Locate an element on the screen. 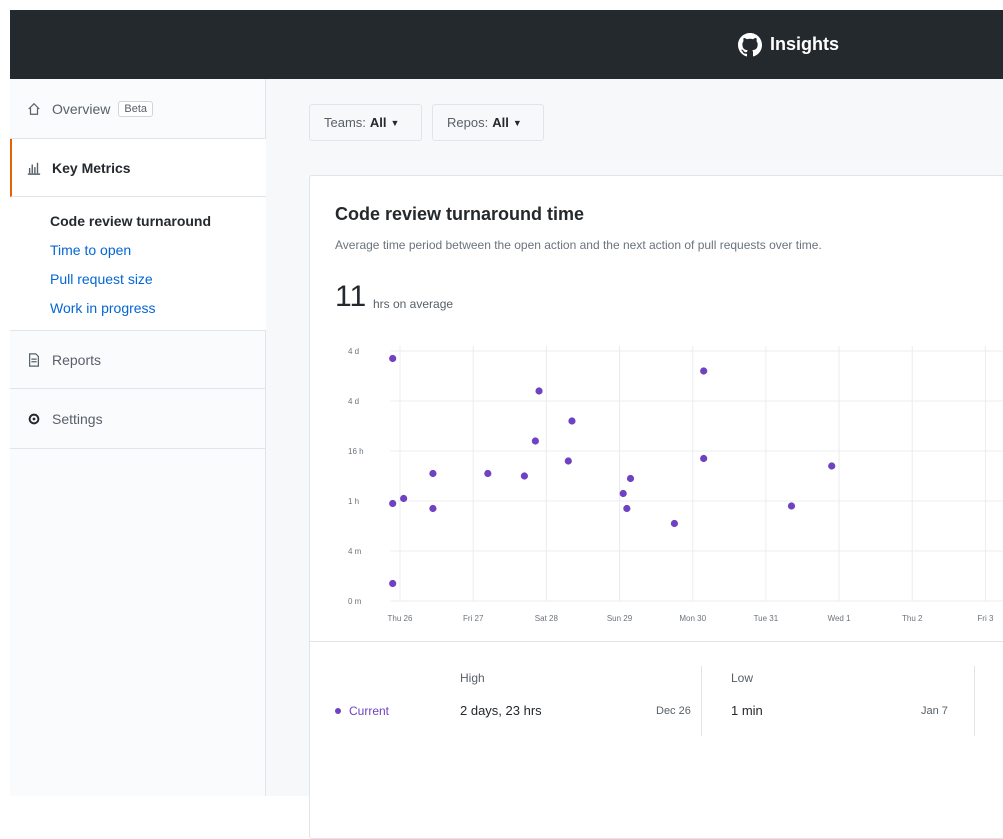 Image resolution: width=1003 pixels, height=839 pixels. home-icon is located at coordinates (34, 109).